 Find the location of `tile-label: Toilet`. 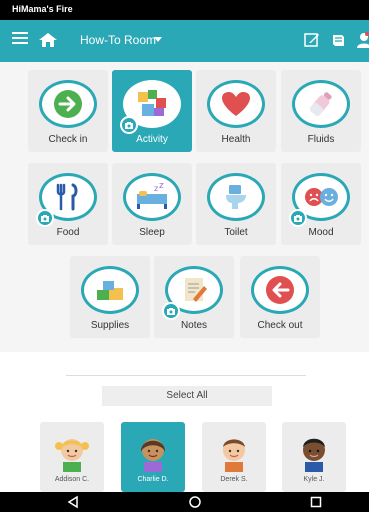

tile-label: Toilet is located at coordinates (236, 232).